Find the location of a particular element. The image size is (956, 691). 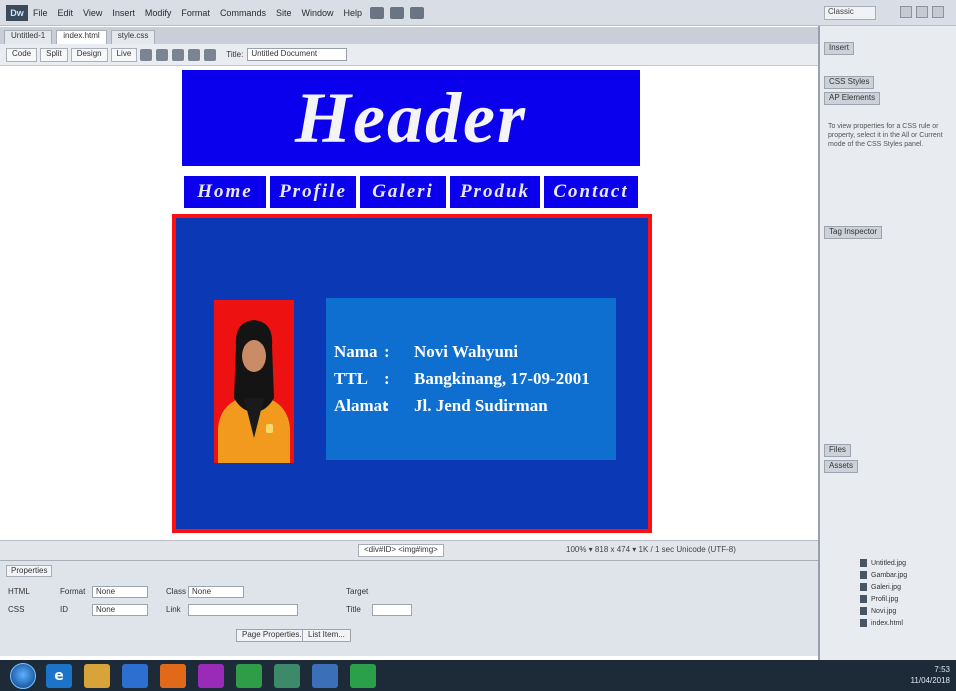

opera-icon is located at coordinates (211, 675).